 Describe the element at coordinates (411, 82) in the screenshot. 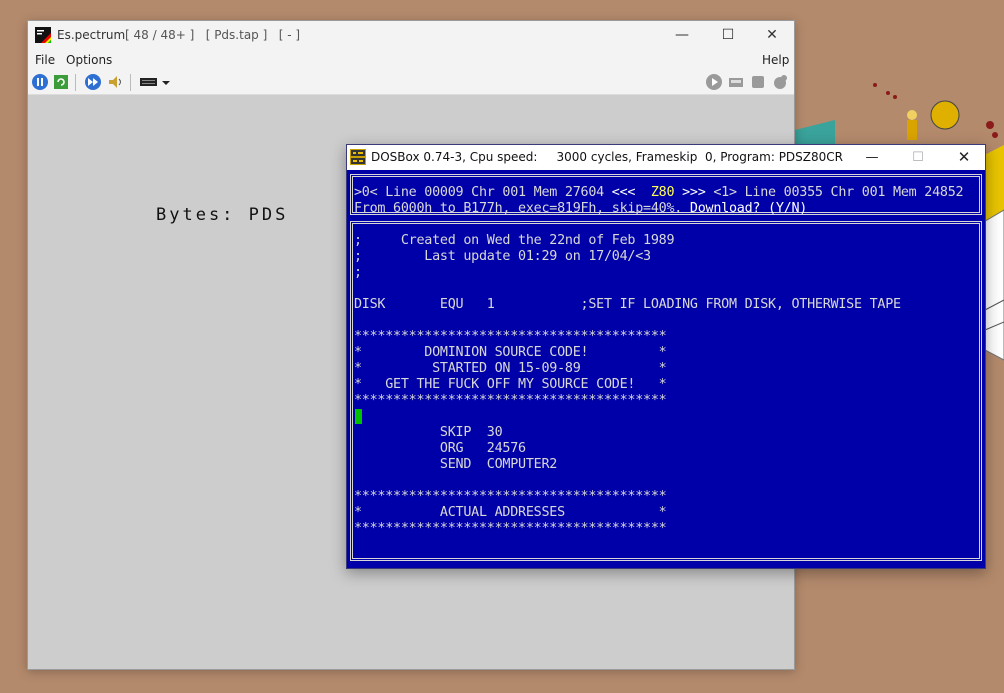

I see `toolbar` at that location.